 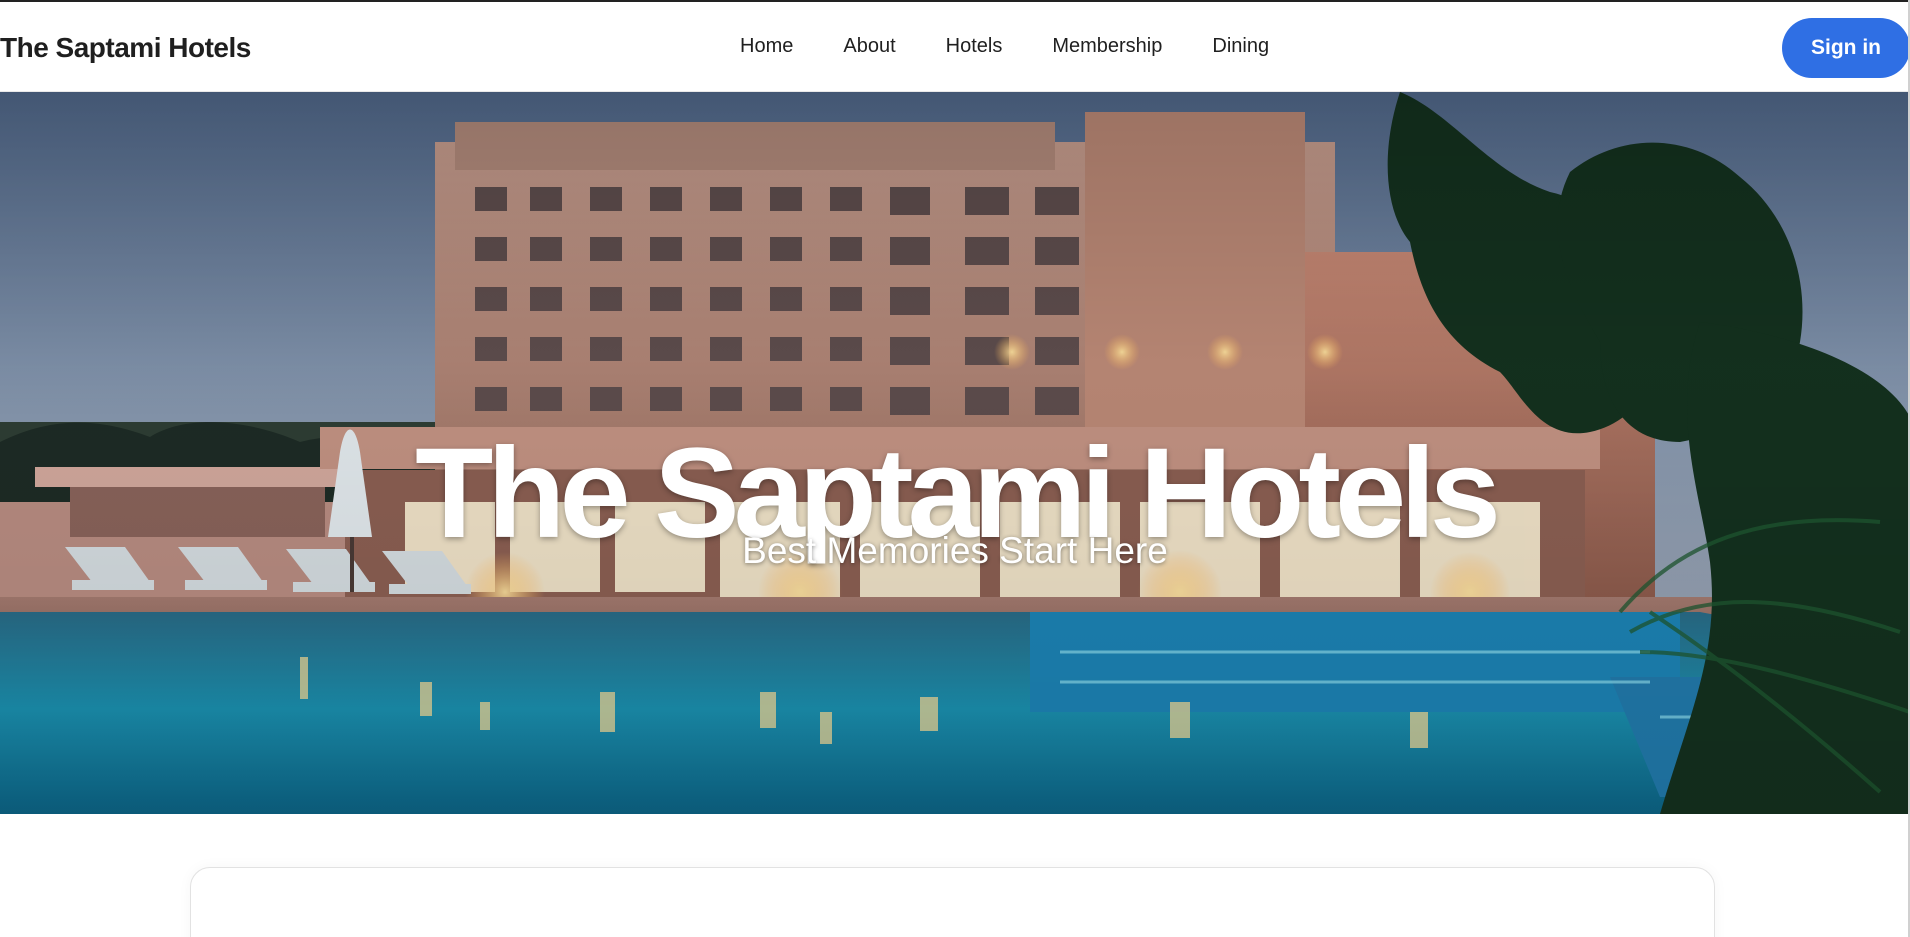 I want to click on hero-subtitle: Best Memories Start Here, so click(x=955, y=550).